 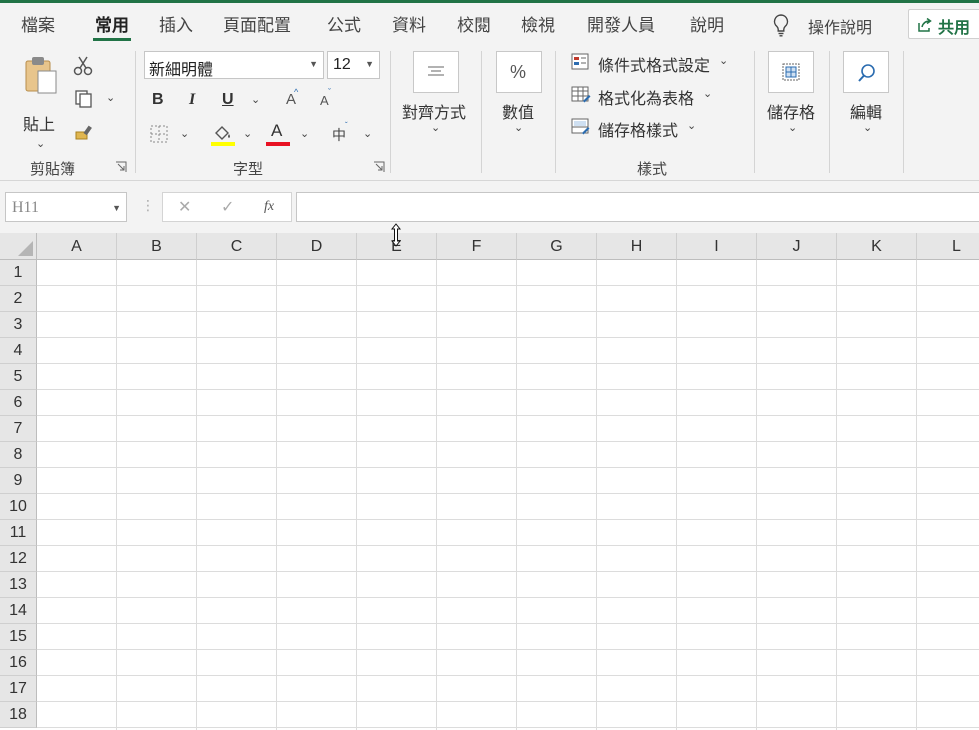 What do you see at coordinates (43, 103) in the screenshot?
I see `paste-button: 貼上 ⌄` at bounding box center [43, 103].